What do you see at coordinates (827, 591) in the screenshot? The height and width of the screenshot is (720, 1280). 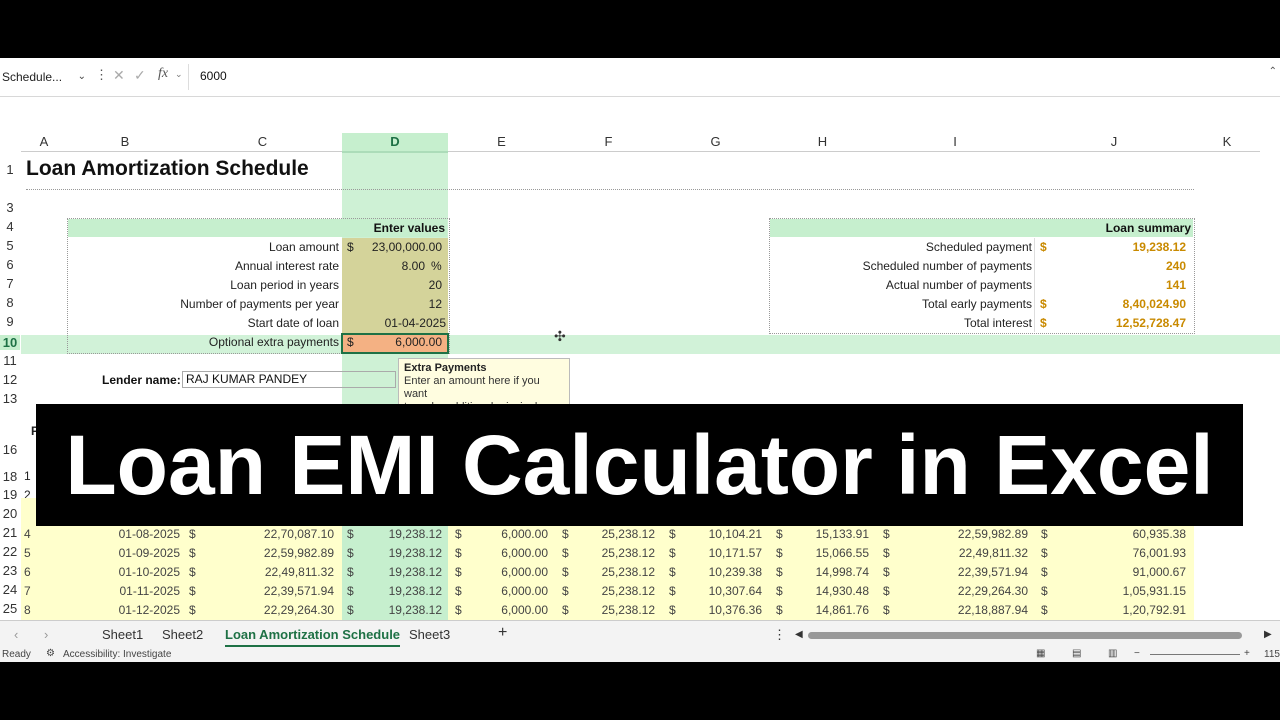 I see `table-cell-int: 14,930.48` at bounding box center [827, 591].